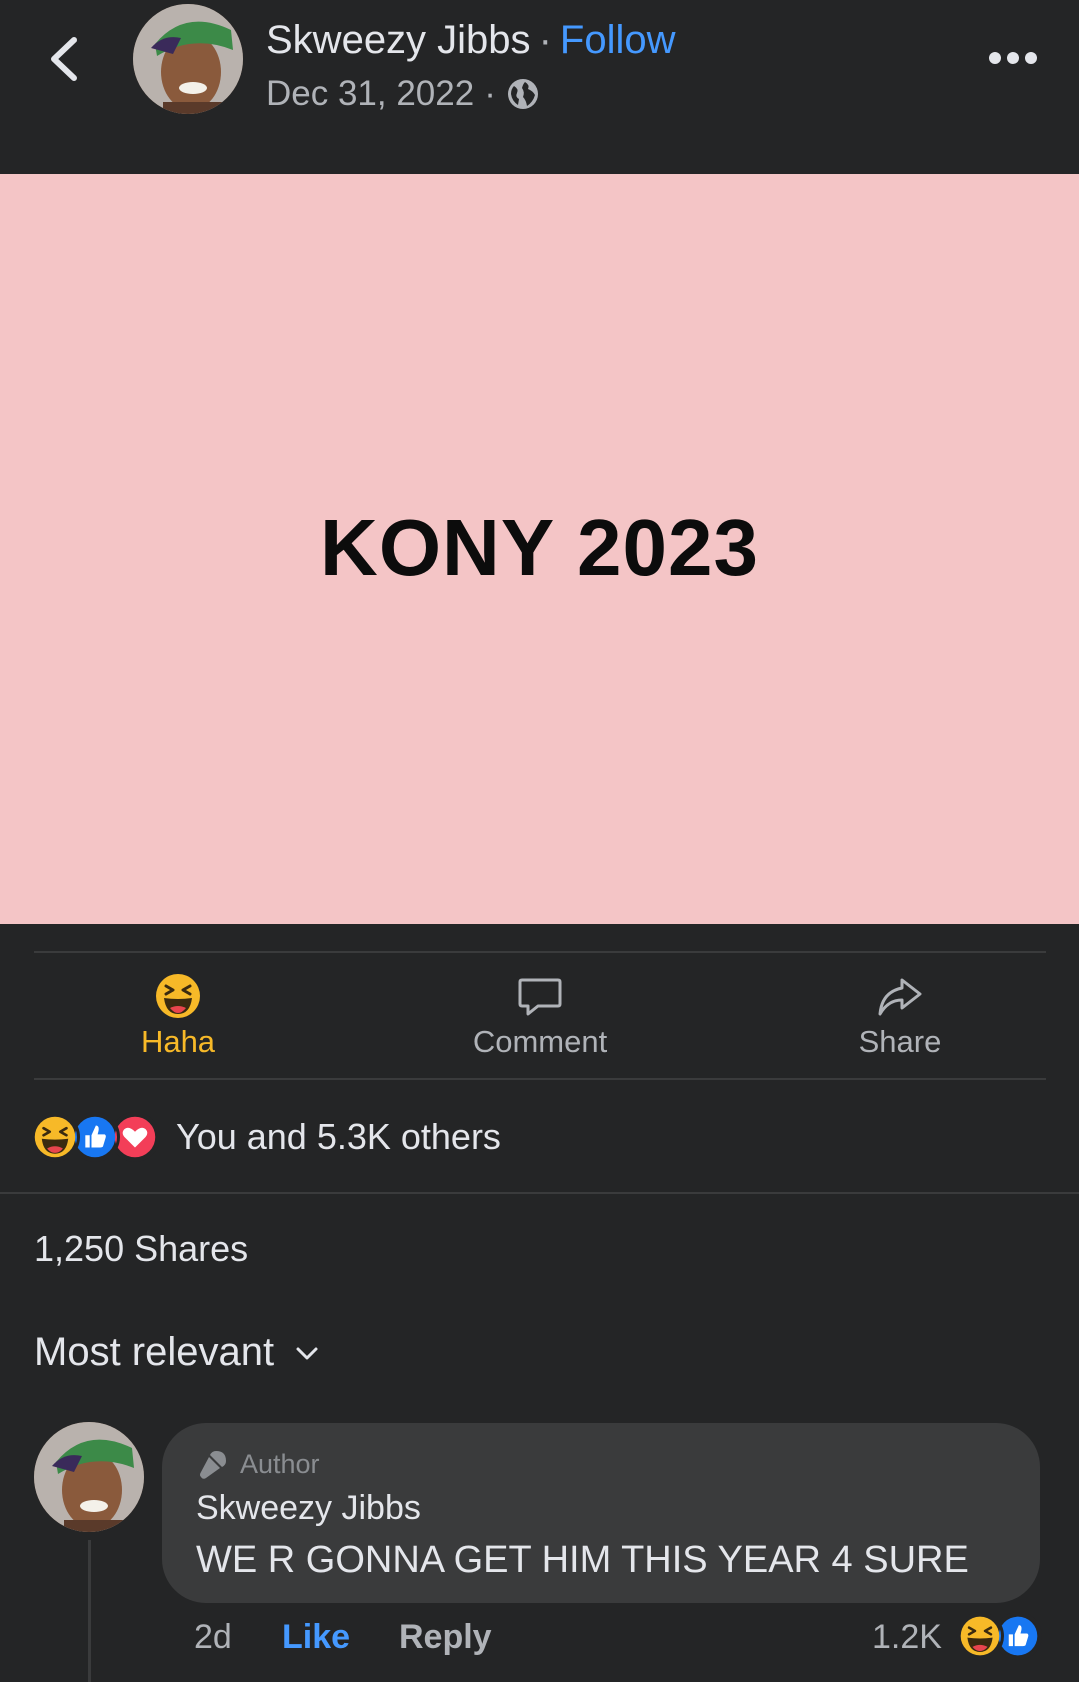  I want to click on reaction-summary: You and 5.3K others, so click(265, 1137).